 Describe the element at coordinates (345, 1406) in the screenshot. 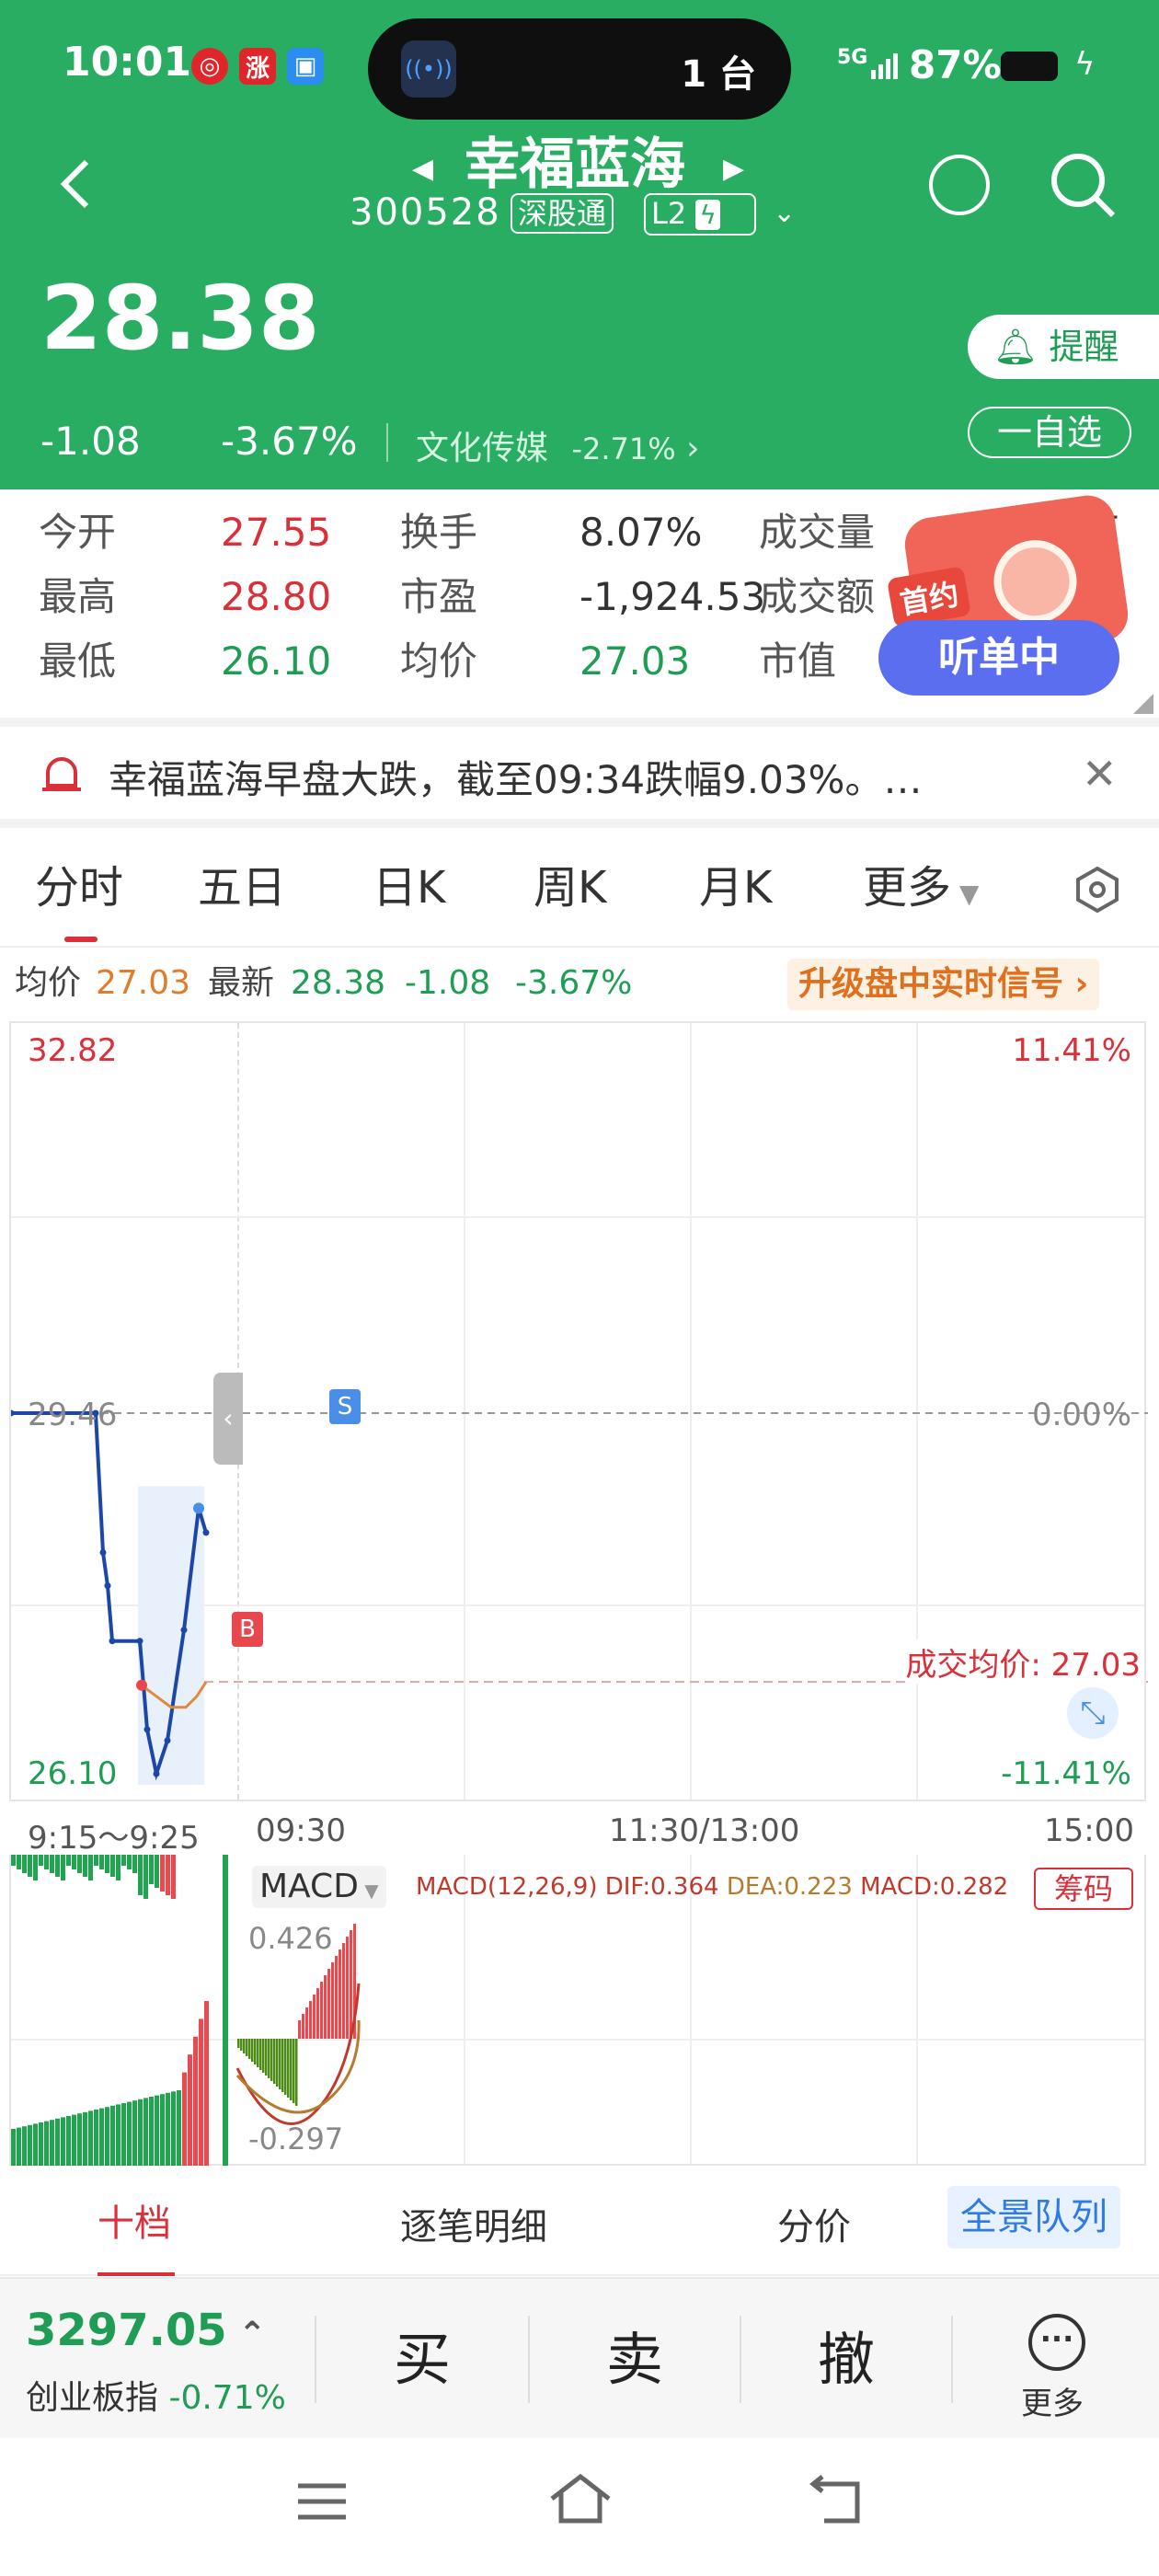

I see `sell-marker: S` at that location.